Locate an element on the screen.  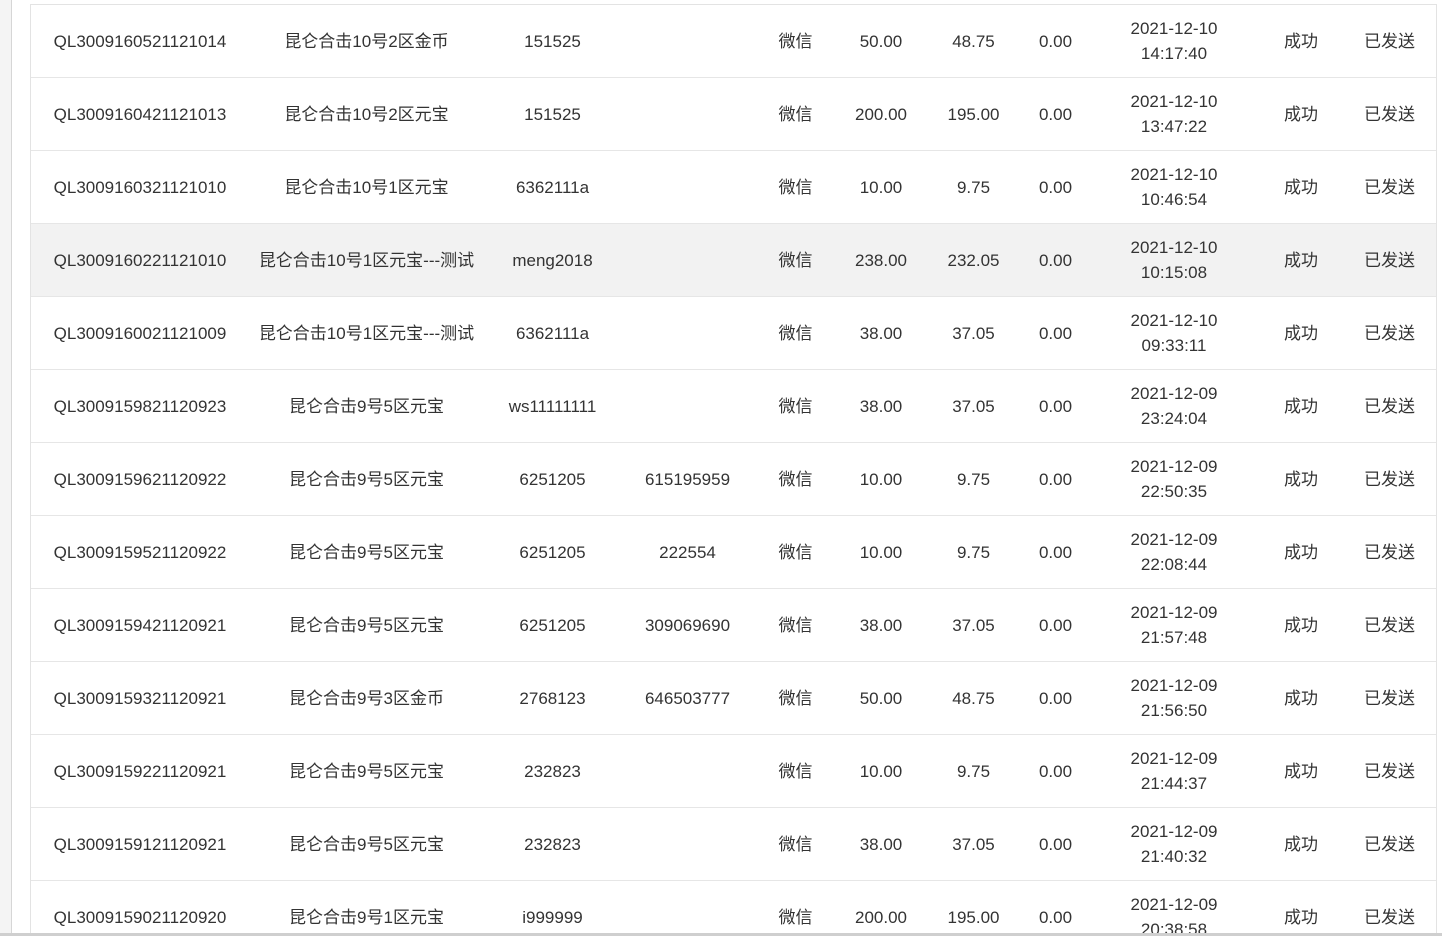
order-number-cell: QL3009159821120923 is located at coordinates (140, 406).